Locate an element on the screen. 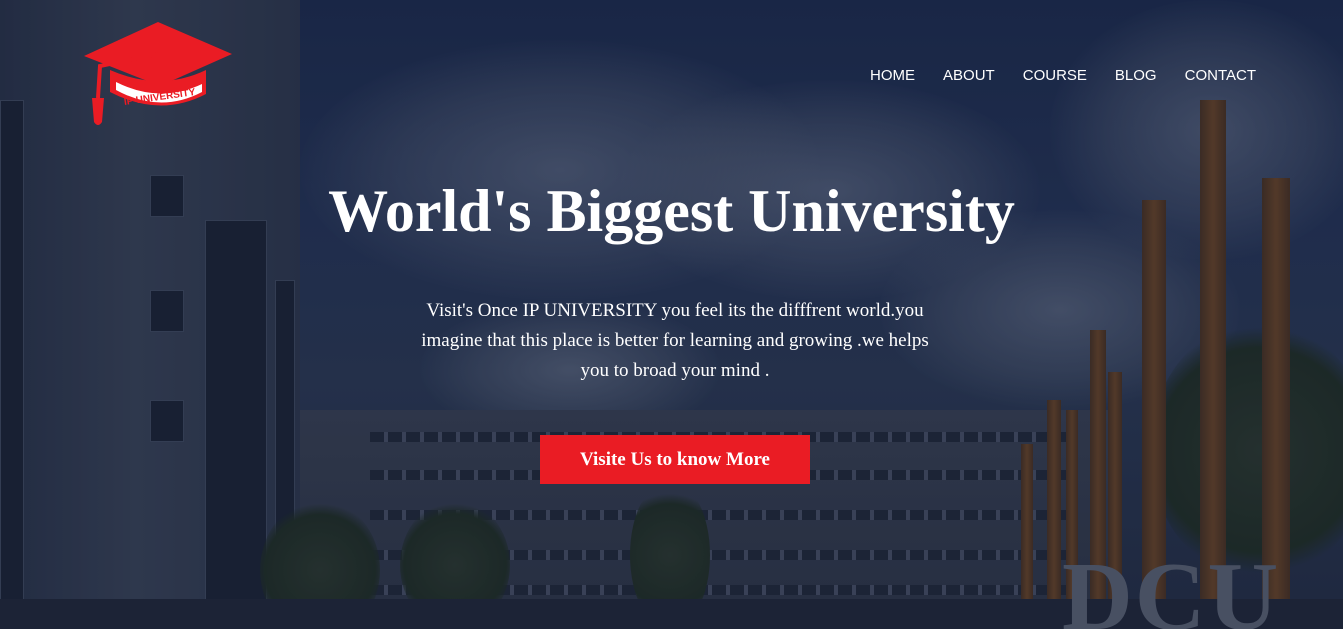  visit-us-button: Visite Us to know More is located at coordinates (675, 459).